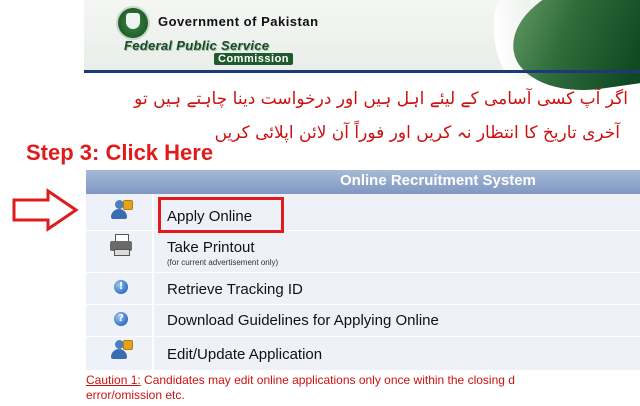  What do you see at coordinates (45, 210) in the screenshot?
I see `arrow-right-icon` at bounding box center [45, 210].